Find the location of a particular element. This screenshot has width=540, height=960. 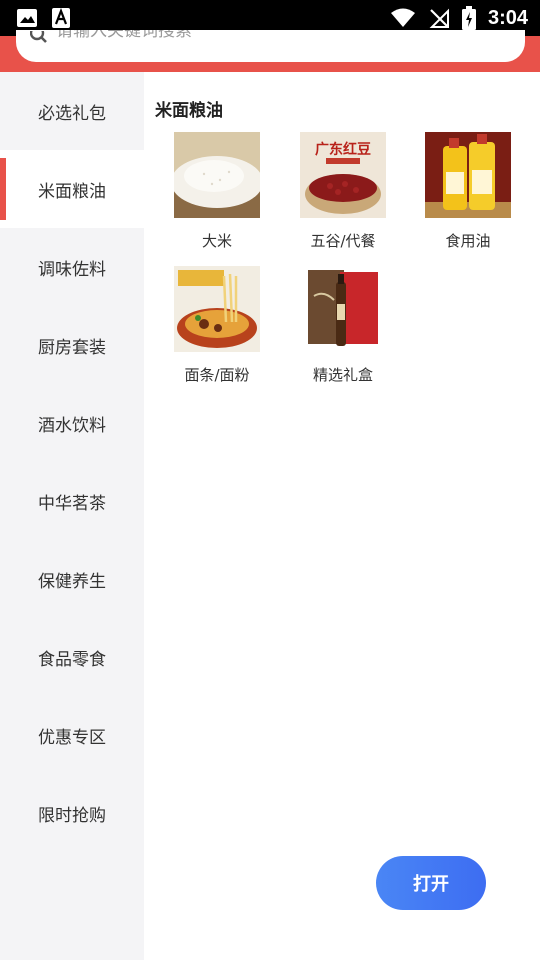

sidebar-item-label: 米面粮油 is located at coordinates (72, 191).